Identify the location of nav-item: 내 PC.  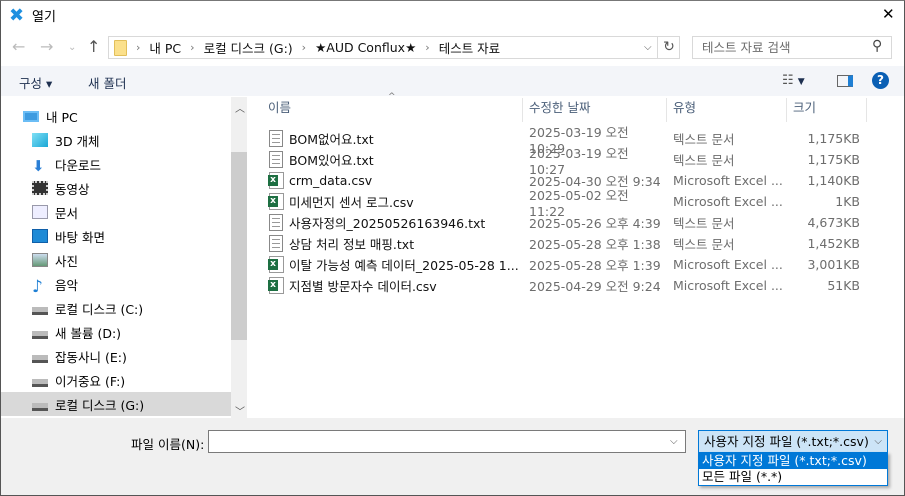
(116, 116).